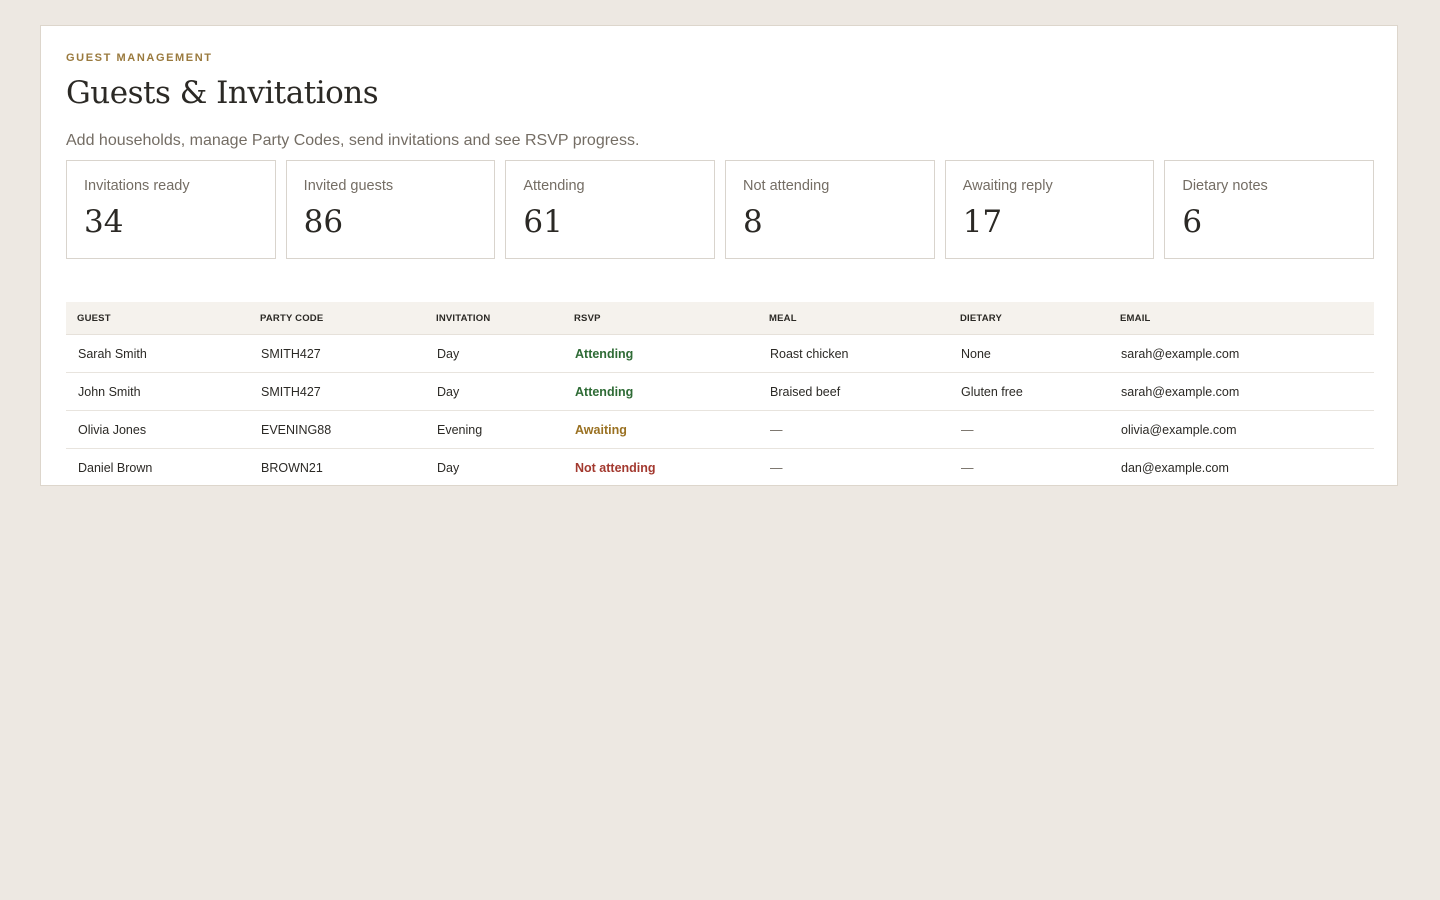 Image resolution: width=1440 pixels, height=900 pixels. What do you see at coordinates (1175, 467) in the screenshot?
I see `guest-email: dan@example.com` at bounding box center [1175, 467].